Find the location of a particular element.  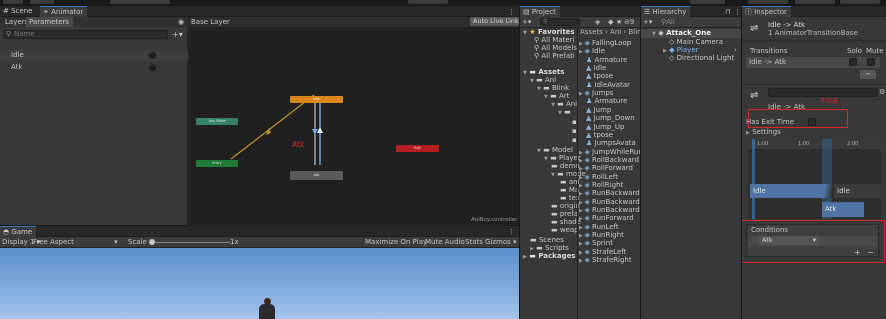

tree-folder-art: ▼ ▬ Art is located at coordinates (556, 96).